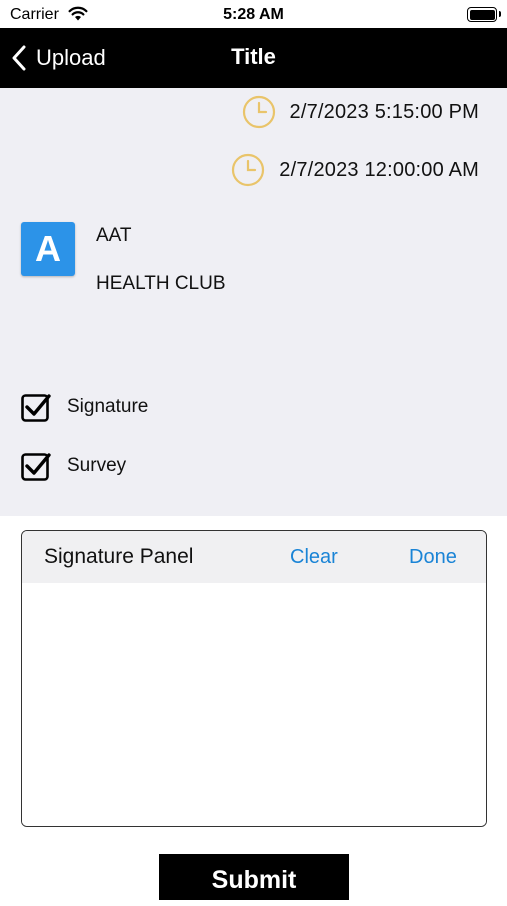 This screenshot has width=507, height=906. I want to click on organization-name: HEALTH CLUB, so click(161, 283).